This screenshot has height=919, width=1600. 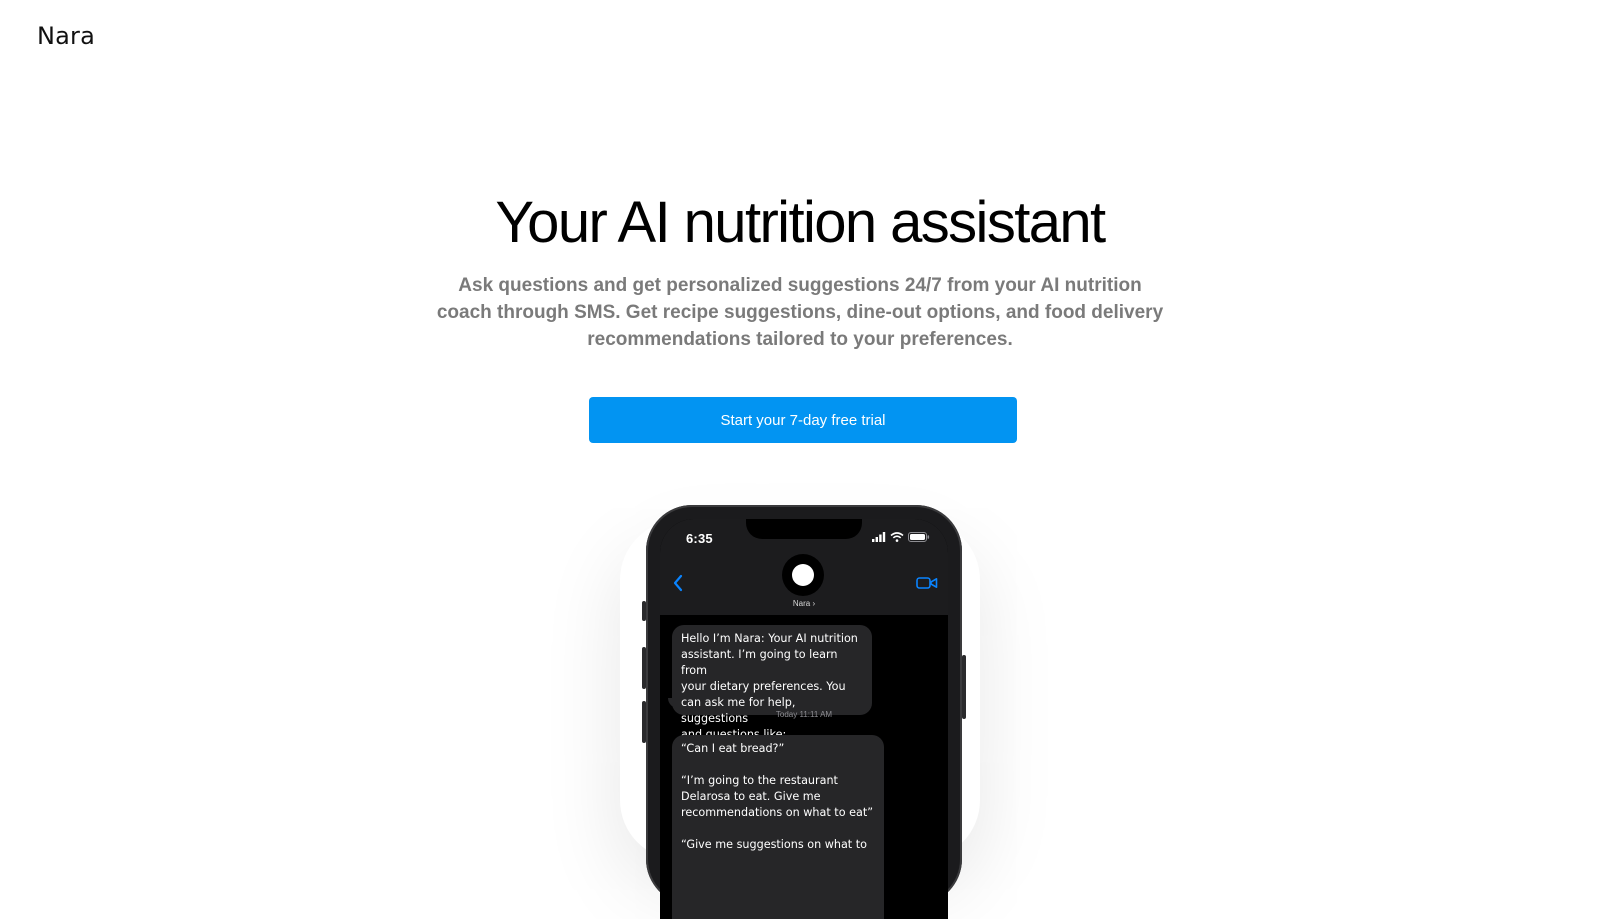 What do you see at coordinates (879, 537) in the screenshot?
I see `cellular-signal-icon` at bounding box center [879, 537].